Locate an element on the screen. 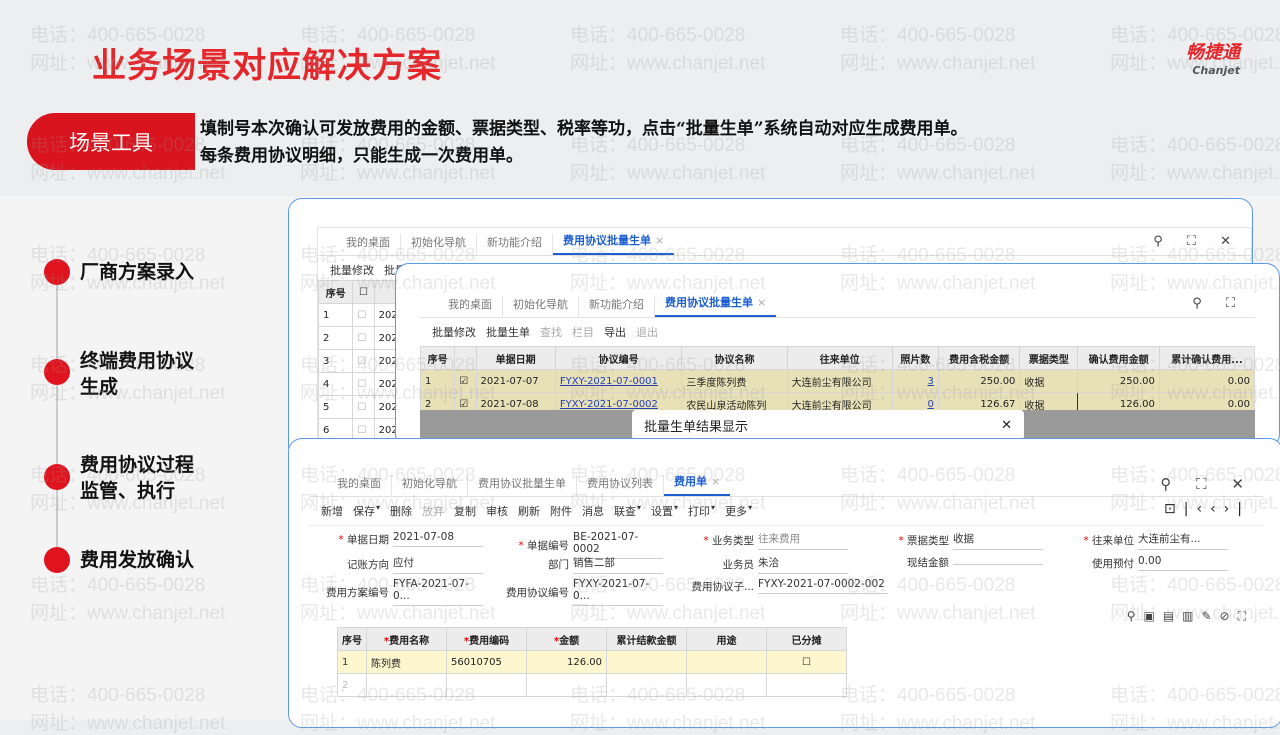  toolbar-button: 联查 is located at coordinates (625, 511).